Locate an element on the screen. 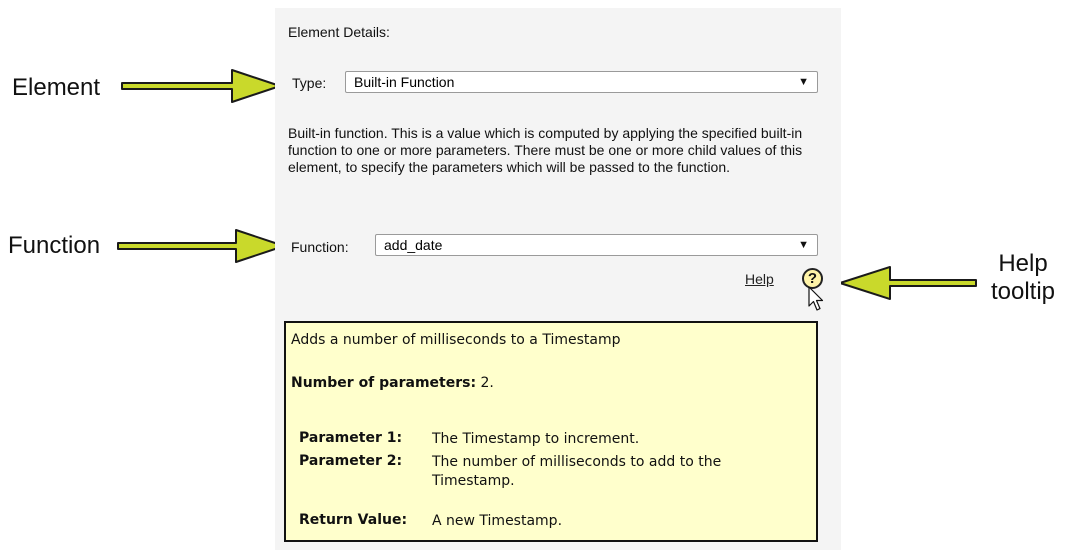  tooltip-row-value: A new Timestamp. is located at coordinates (497, 521).